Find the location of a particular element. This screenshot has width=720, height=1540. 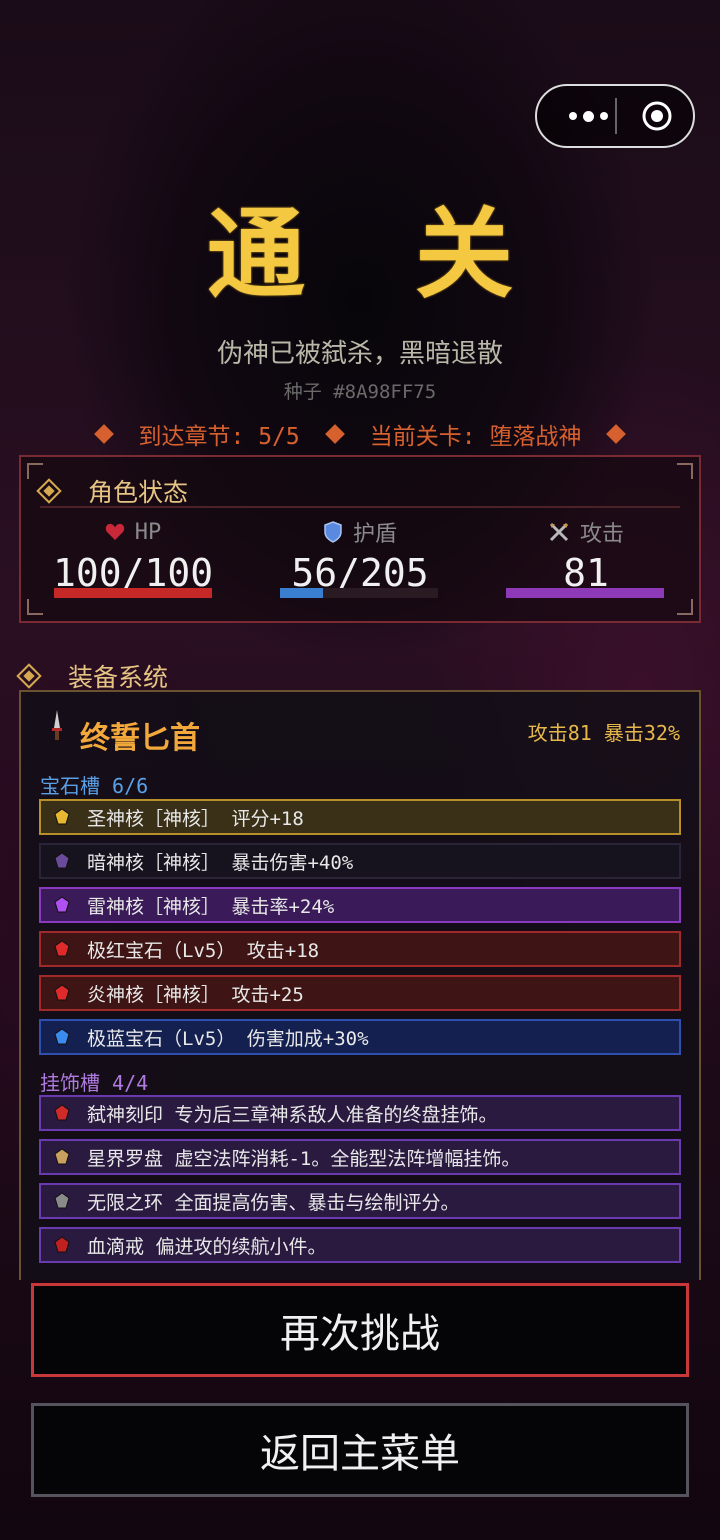

charm-slot: 血滴戒 偏进攻的续航小件。 is located at coordinates (360, 1245).